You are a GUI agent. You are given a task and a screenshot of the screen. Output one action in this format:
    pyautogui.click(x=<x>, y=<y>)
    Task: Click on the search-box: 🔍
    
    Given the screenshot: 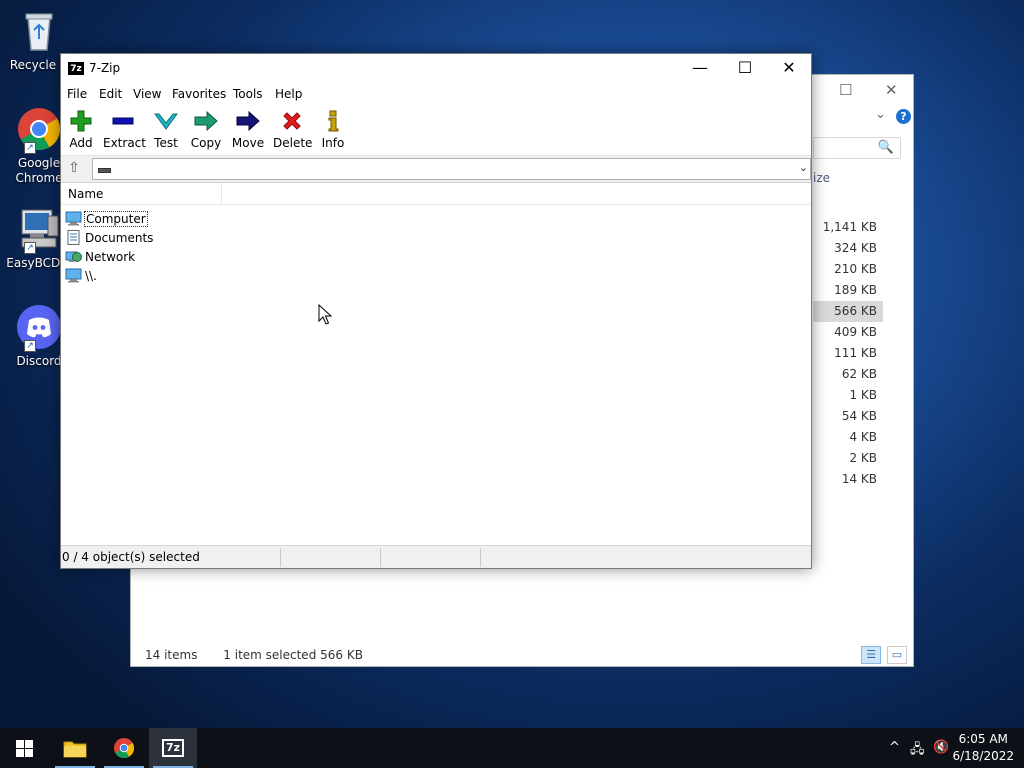 What is the action you would take?
    pyautogui.click(x=857, y=148)
    